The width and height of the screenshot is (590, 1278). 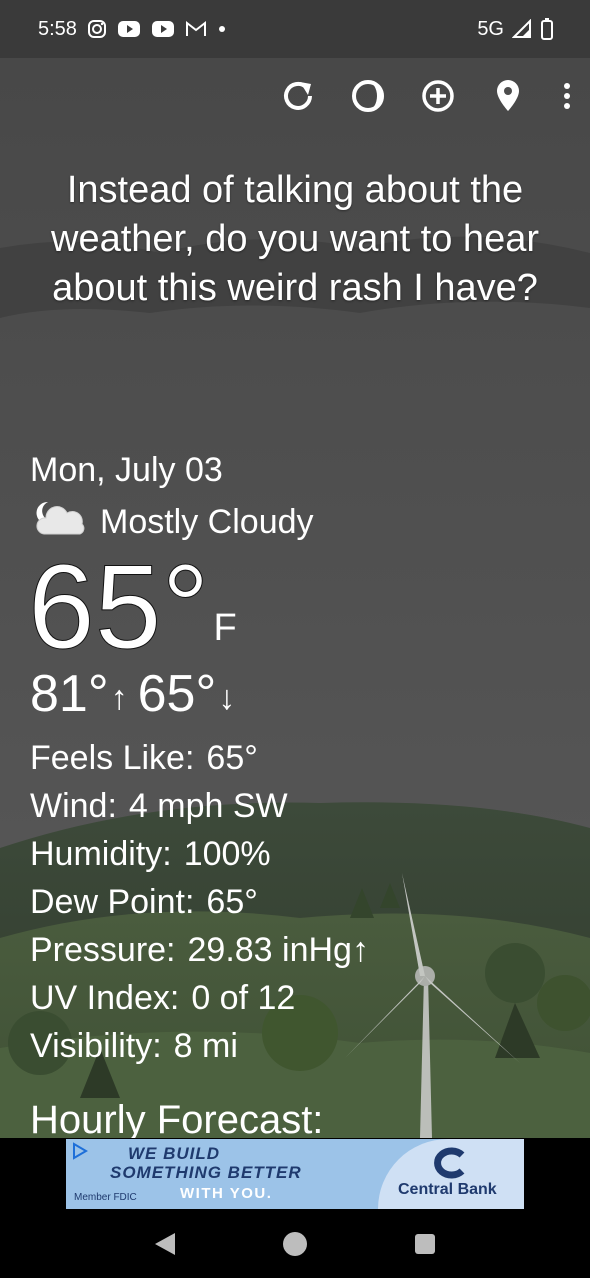 I want to click on more-vert-icon, so click(x=567, y=96).